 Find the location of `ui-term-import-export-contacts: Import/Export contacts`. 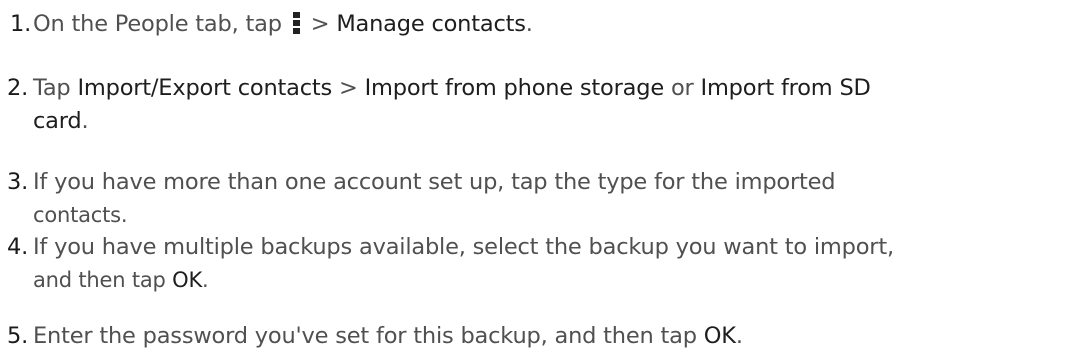

ui-term-import-export-contacts: Import/Export contacts is located at coordinates (205, 88).